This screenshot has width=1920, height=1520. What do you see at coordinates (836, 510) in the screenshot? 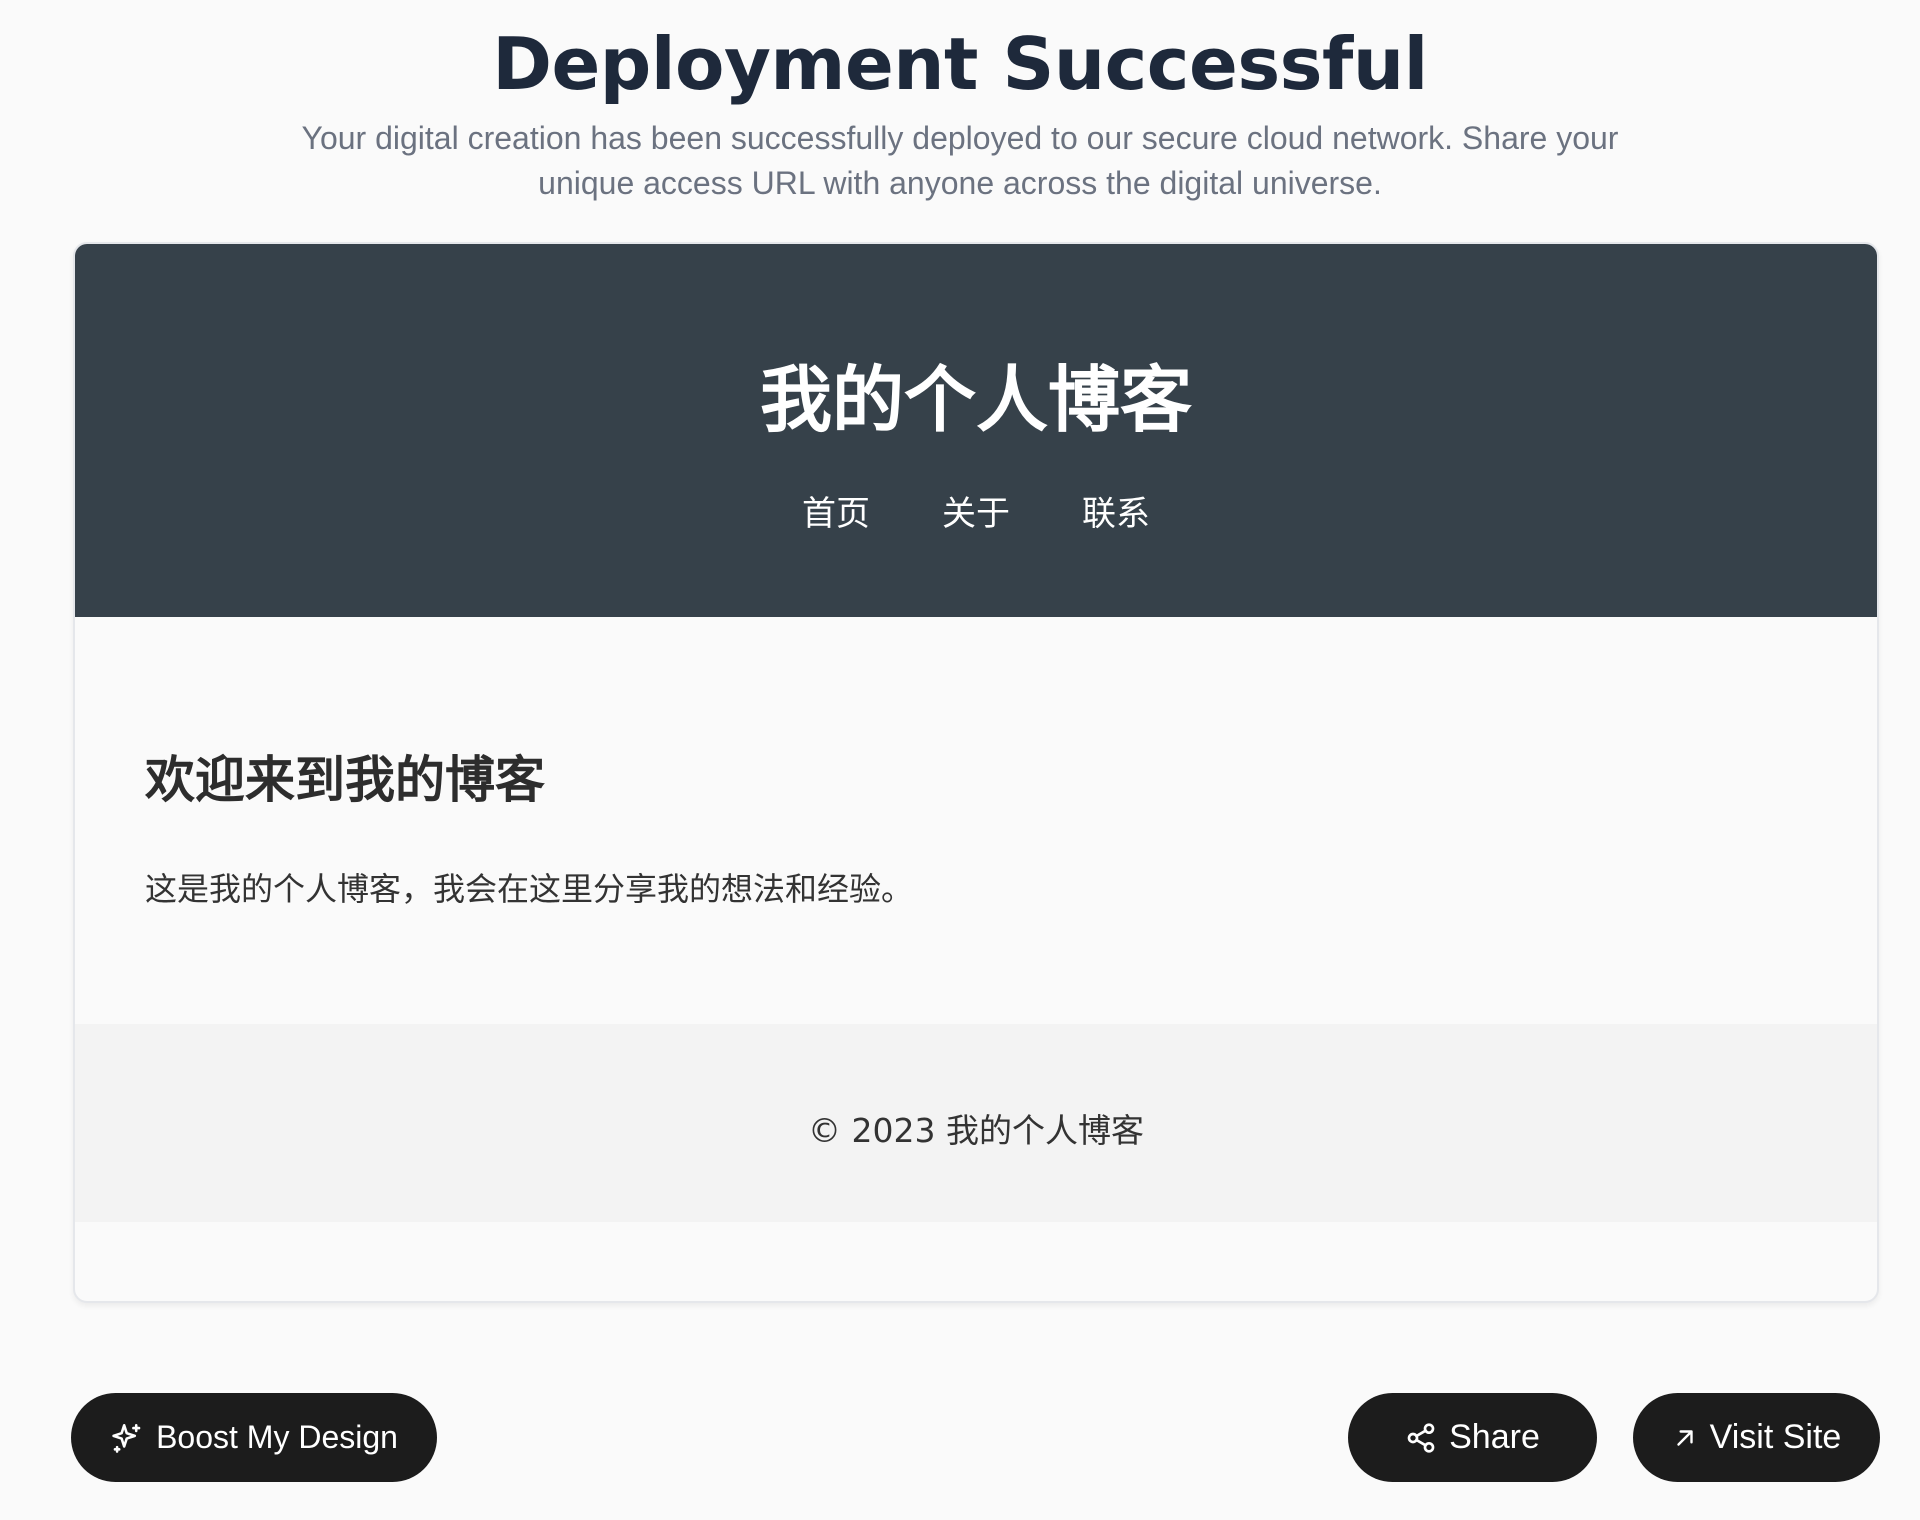
I see `nav-link-home: 首页` at bounding box center [836, 510].